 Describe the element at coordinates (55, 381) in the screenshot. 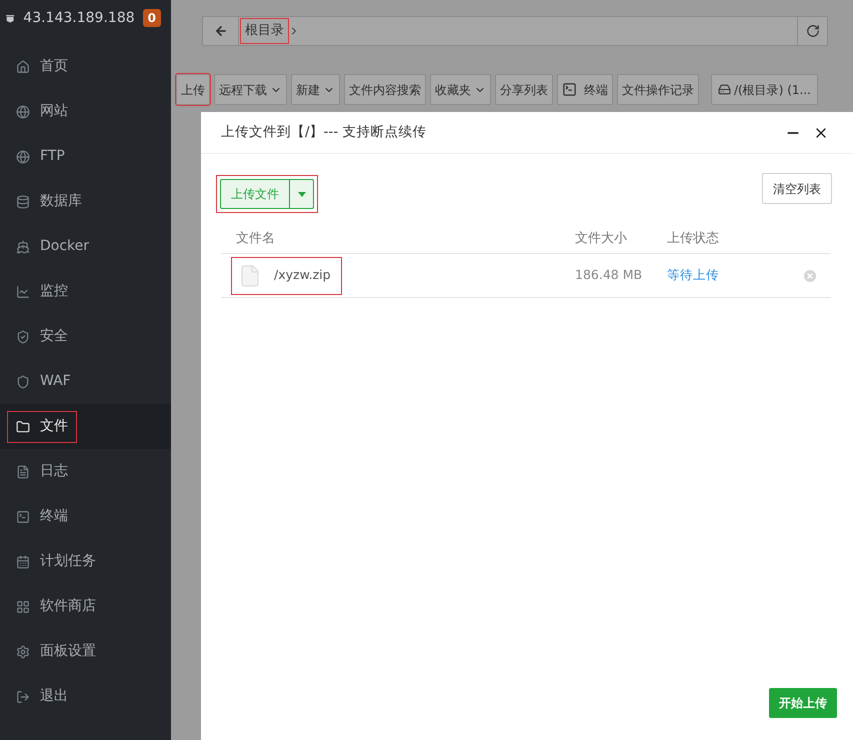

I see `sidebar-label: WAF` at that location.